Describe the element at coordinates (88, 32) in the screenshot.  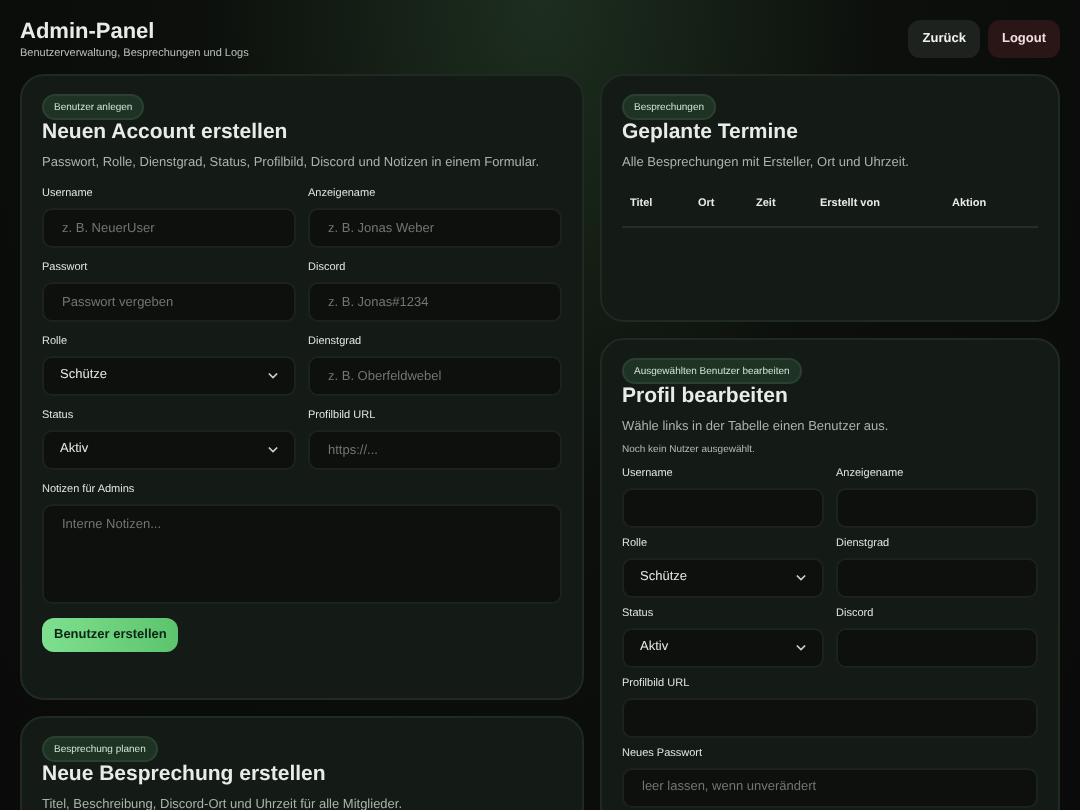
I see `page-title: Admin-Panel` at that location.